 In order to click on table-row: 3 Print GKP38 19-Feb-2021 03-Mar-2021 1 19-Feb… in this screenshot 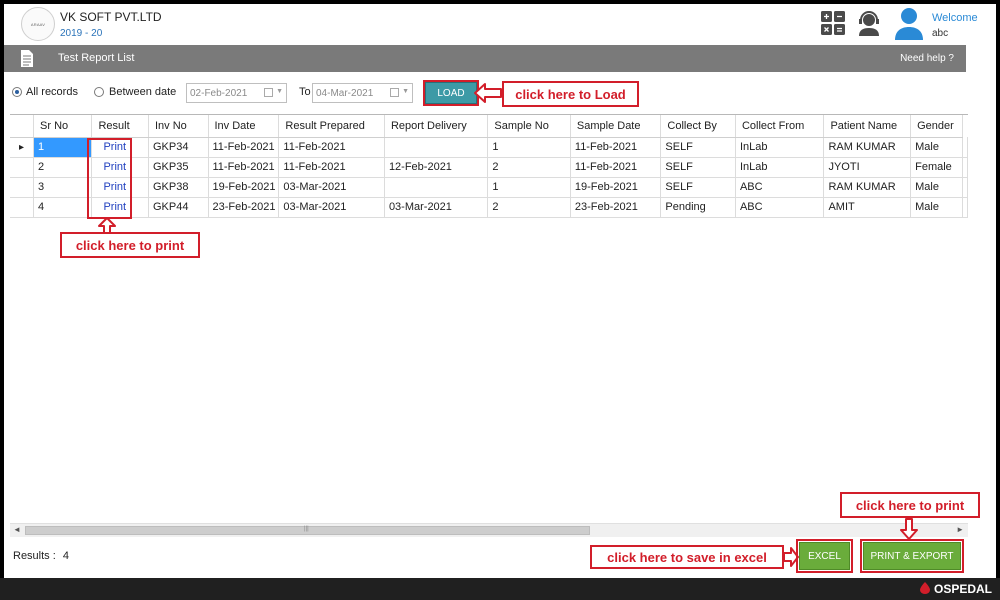, I will do `click(489, 187)`.